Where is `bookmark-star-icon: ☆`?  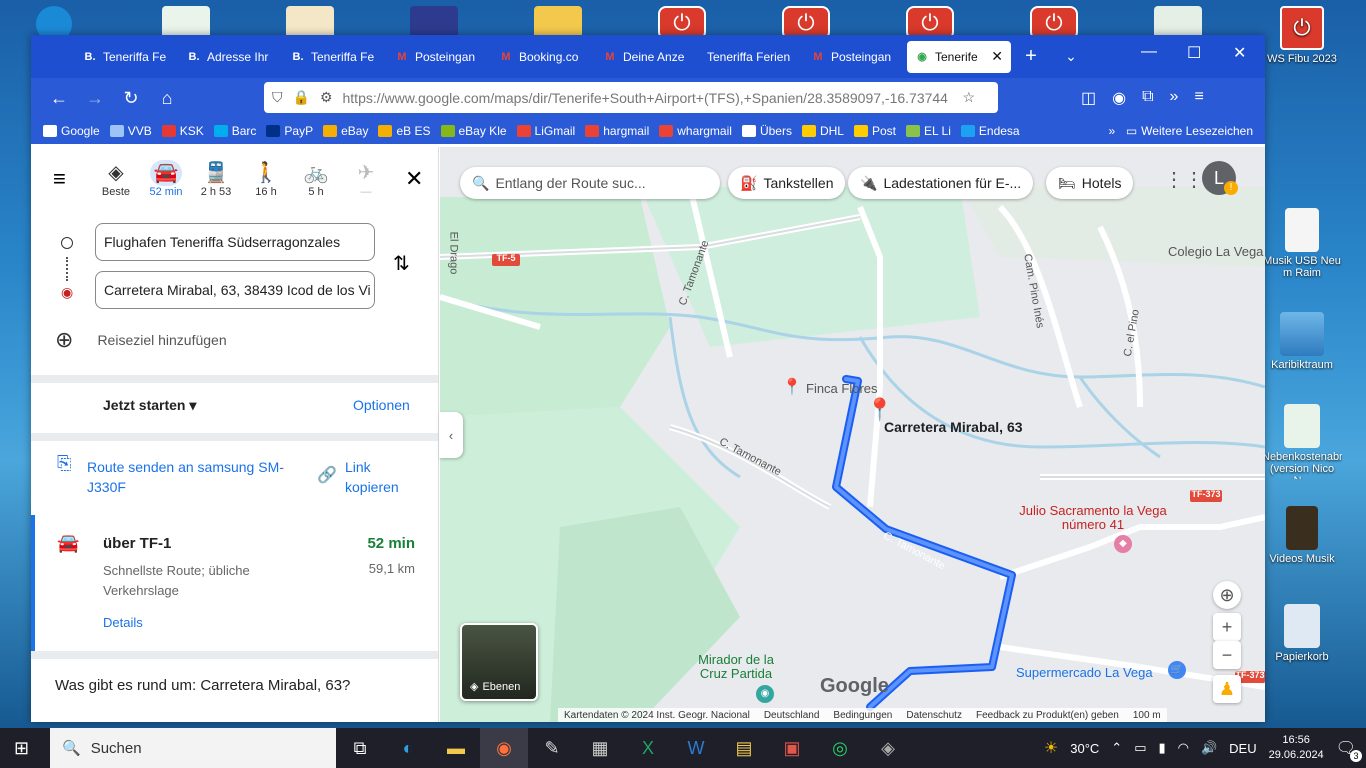 bookmark-star-icon: ☆ is located at coordinates (969, 97).